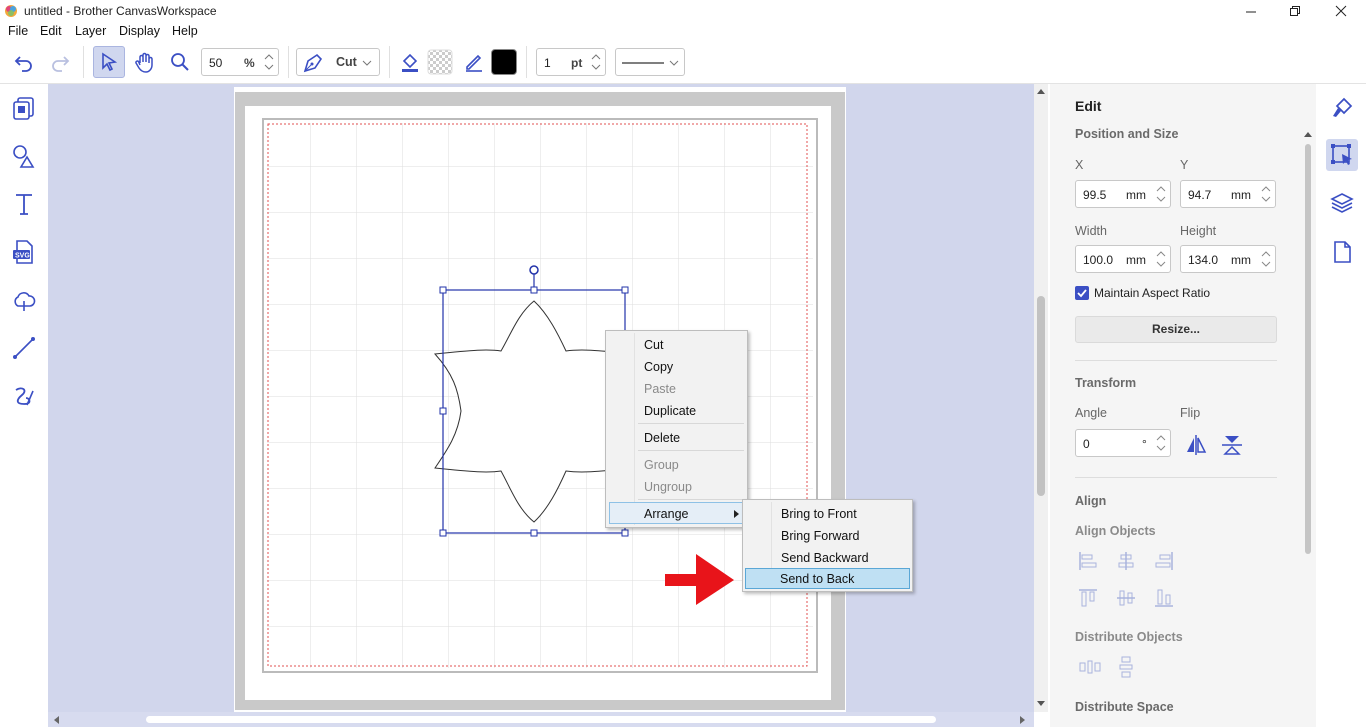 This screenshot has width=1366, height=727. What do you see at coordinates (24, 204) in the screenshot?
I see `text-tool` at bounding box center [24, 204].